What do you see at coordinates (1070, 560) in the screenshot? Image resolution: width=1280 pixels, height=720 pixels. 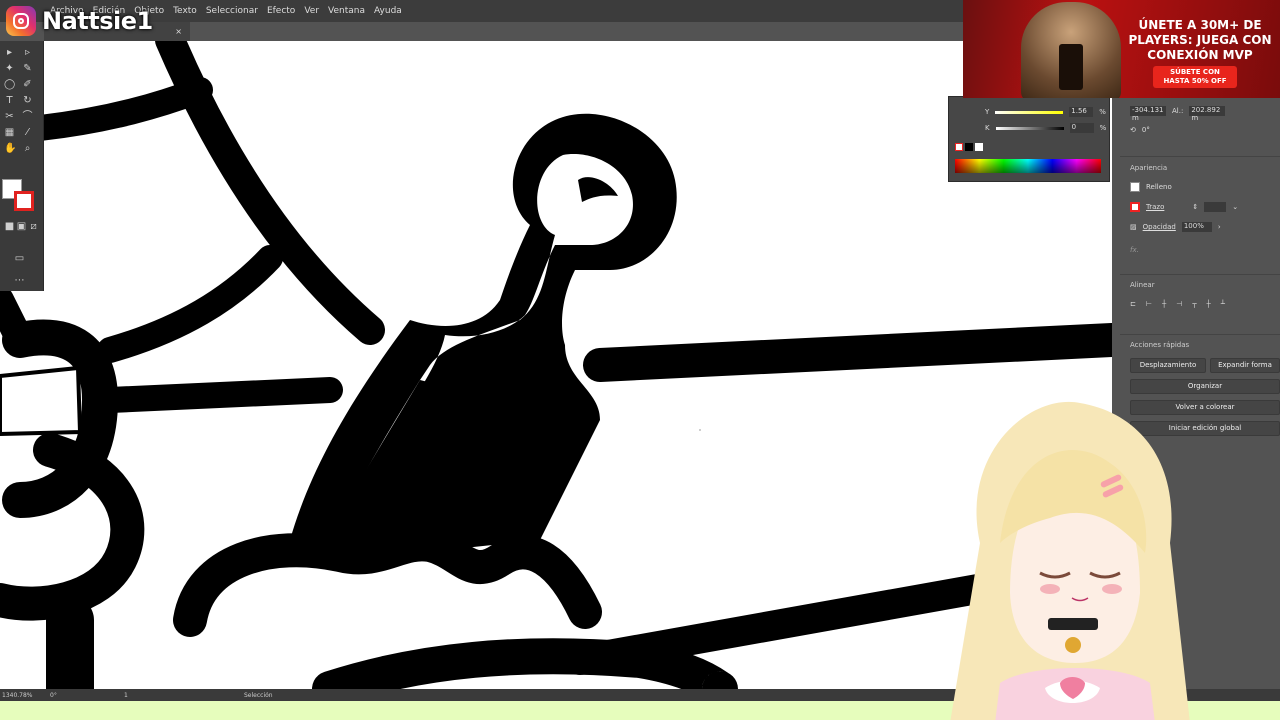 I see `vtuber-avatar` at bounding box center [1070, 560].